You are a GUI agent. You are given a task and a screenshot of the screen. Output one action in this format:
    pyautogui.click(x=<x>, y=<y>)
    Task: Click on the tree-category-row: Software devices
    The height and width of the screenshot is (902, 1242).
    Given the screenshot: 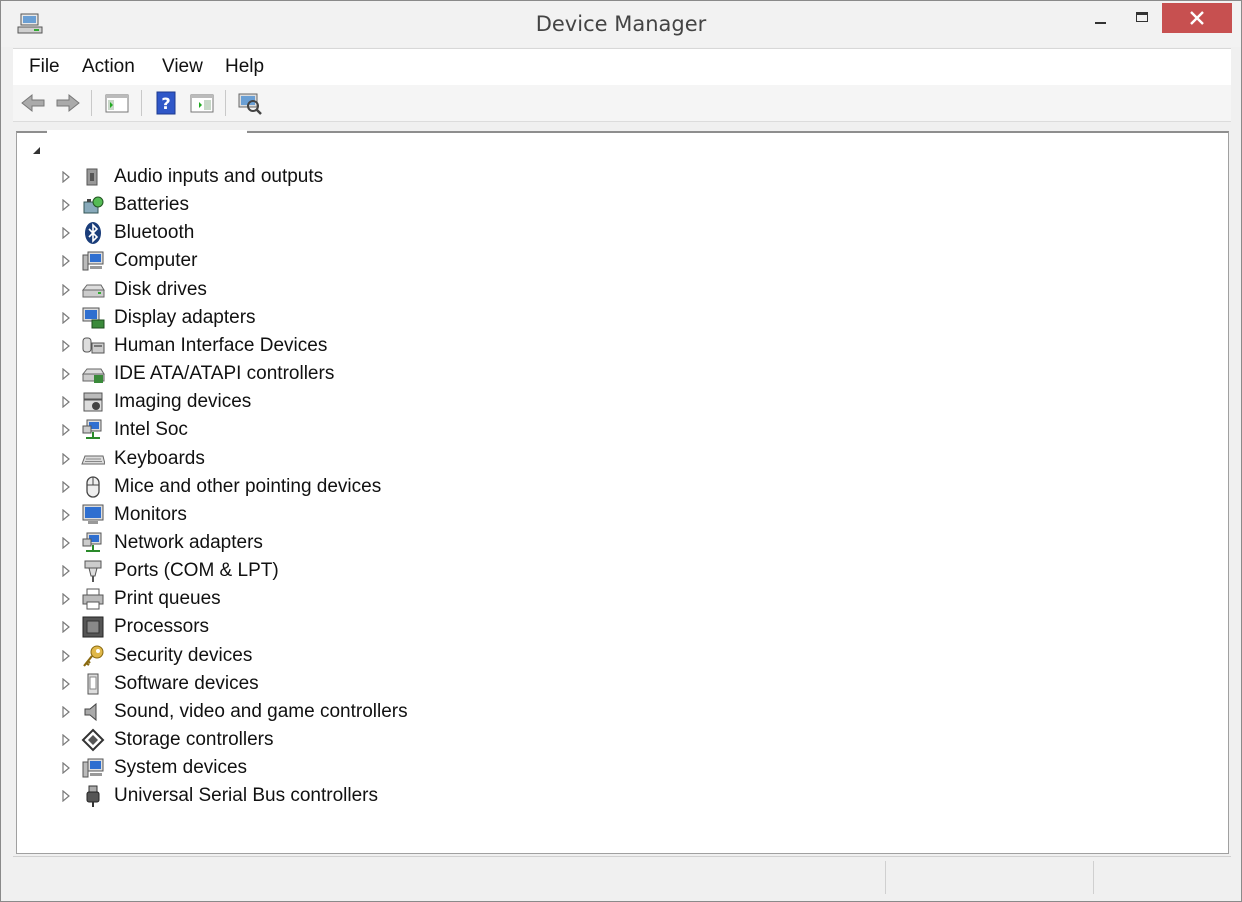 What is the action you would take?
    pyautogui.click(x=317, y=684)
    